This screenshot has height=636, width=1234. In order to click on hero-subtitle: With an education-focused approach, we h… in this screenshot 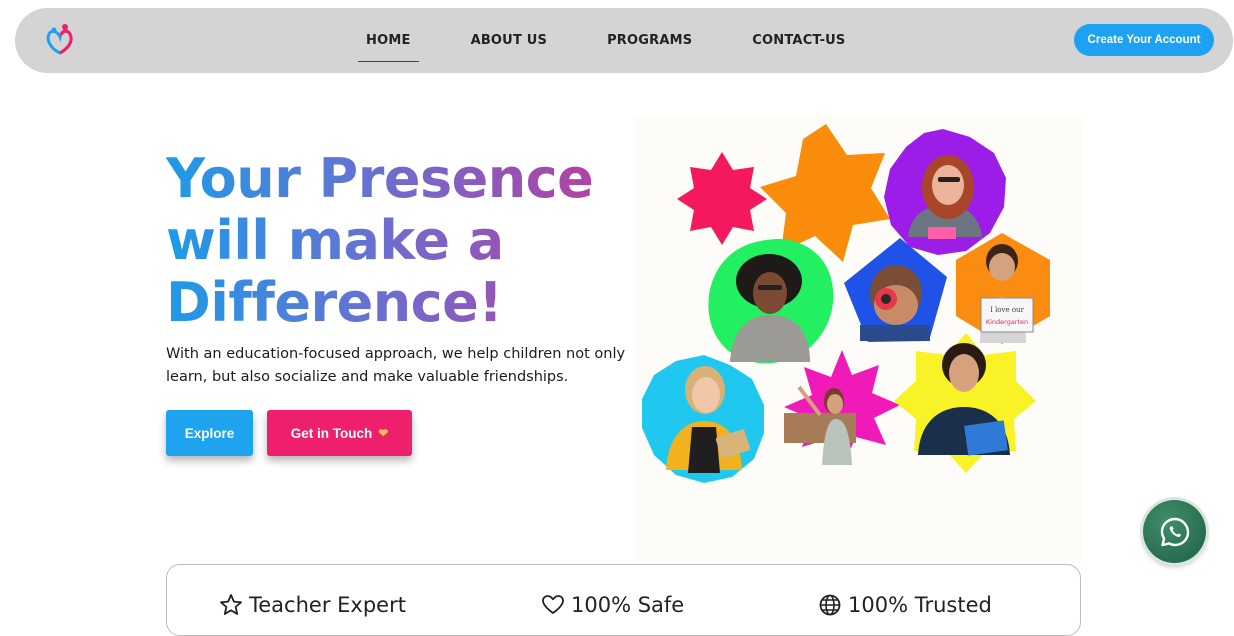, I will do `click(396, 365)`.